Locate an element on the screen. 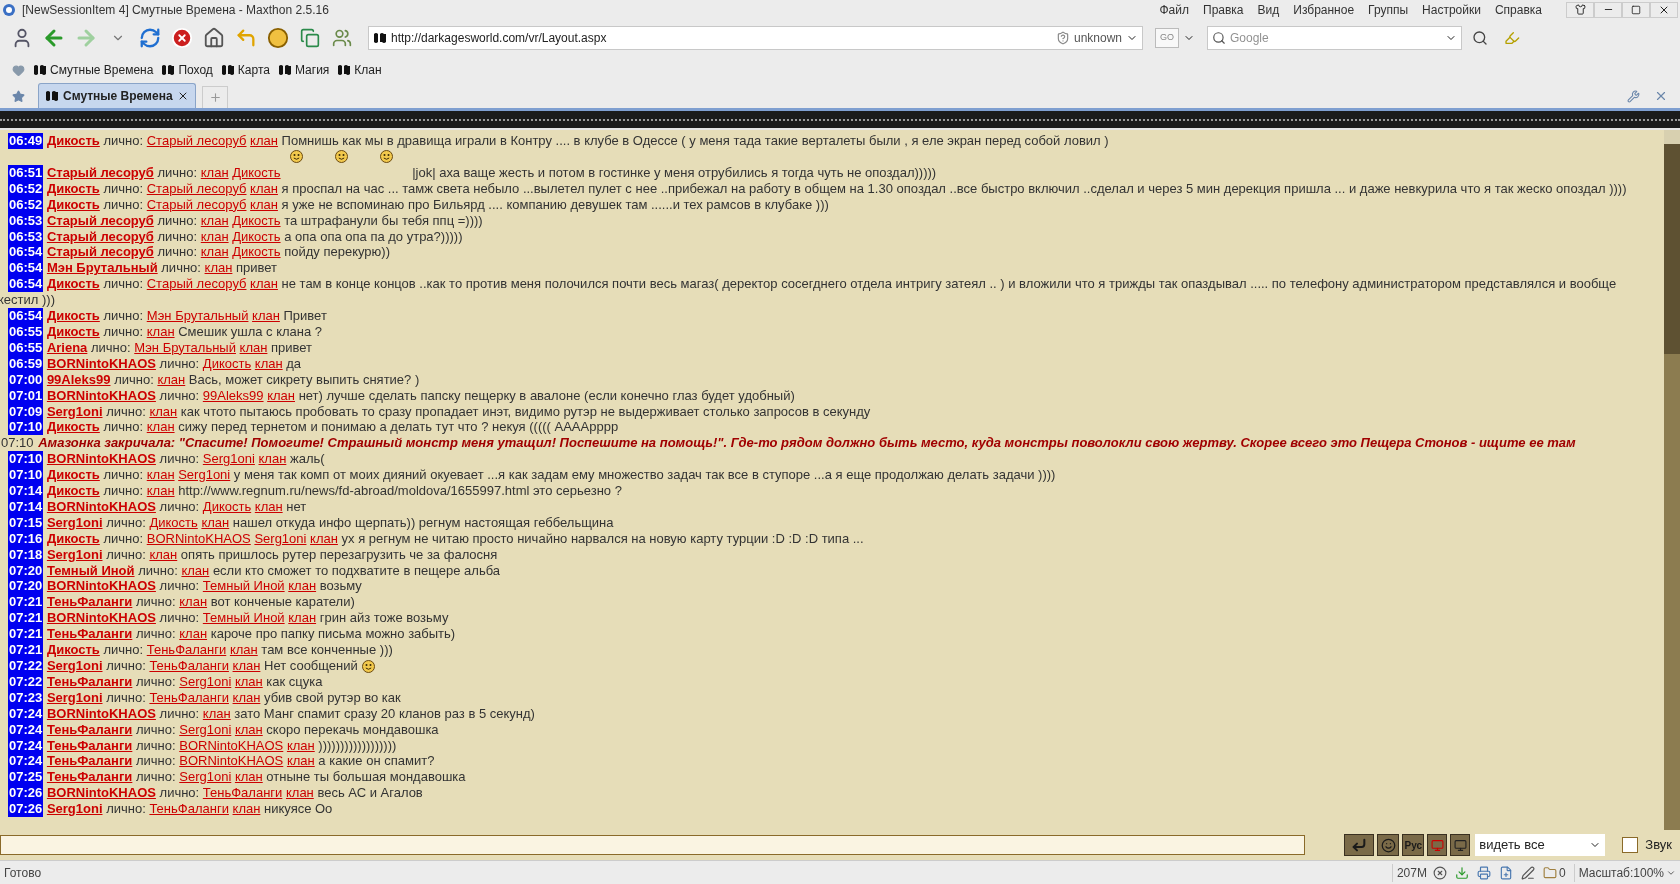 This screenshot has height=884, width=1680. layout-button: Рус is located at coordinates (1413, 845).